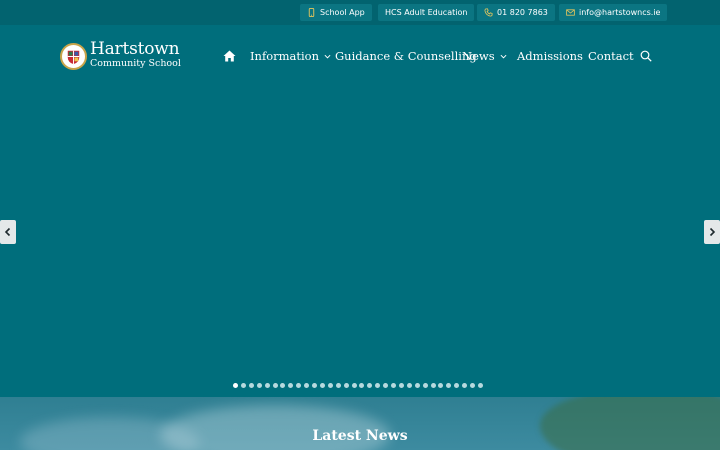 This screenshot has width=720, height=450. I want to click on nav-admissions: Admissions, so click(550, 56).